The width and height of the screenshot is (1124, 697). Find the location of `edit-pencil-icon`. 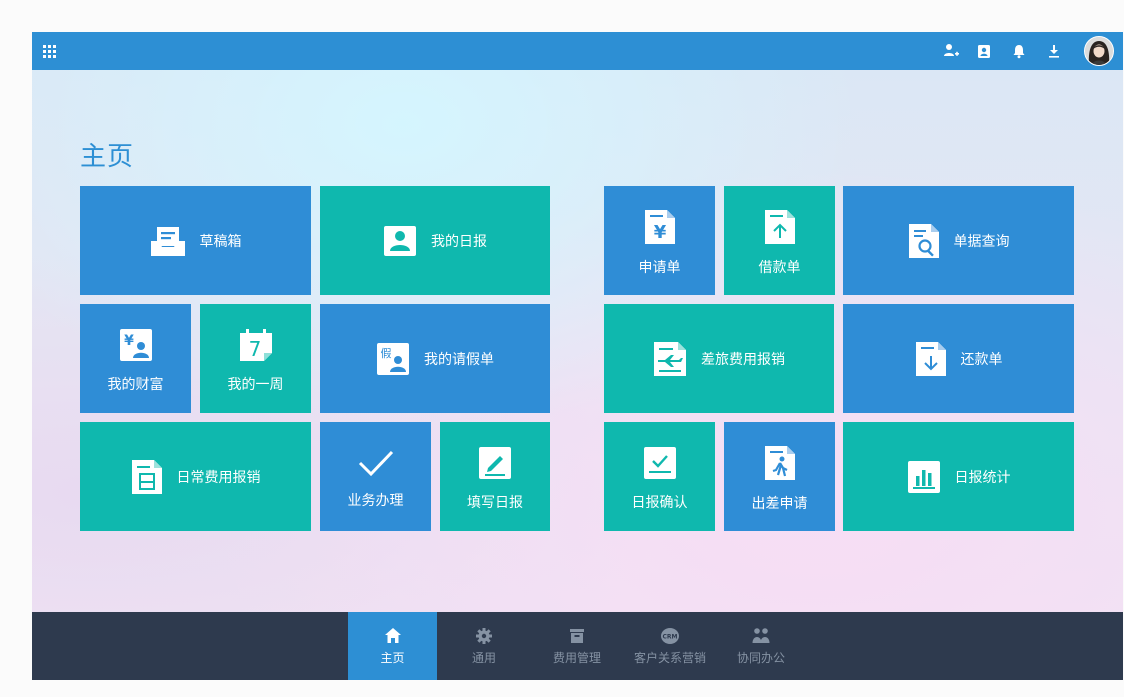

edit-pencil-icon is located at coordinates (495, 463).